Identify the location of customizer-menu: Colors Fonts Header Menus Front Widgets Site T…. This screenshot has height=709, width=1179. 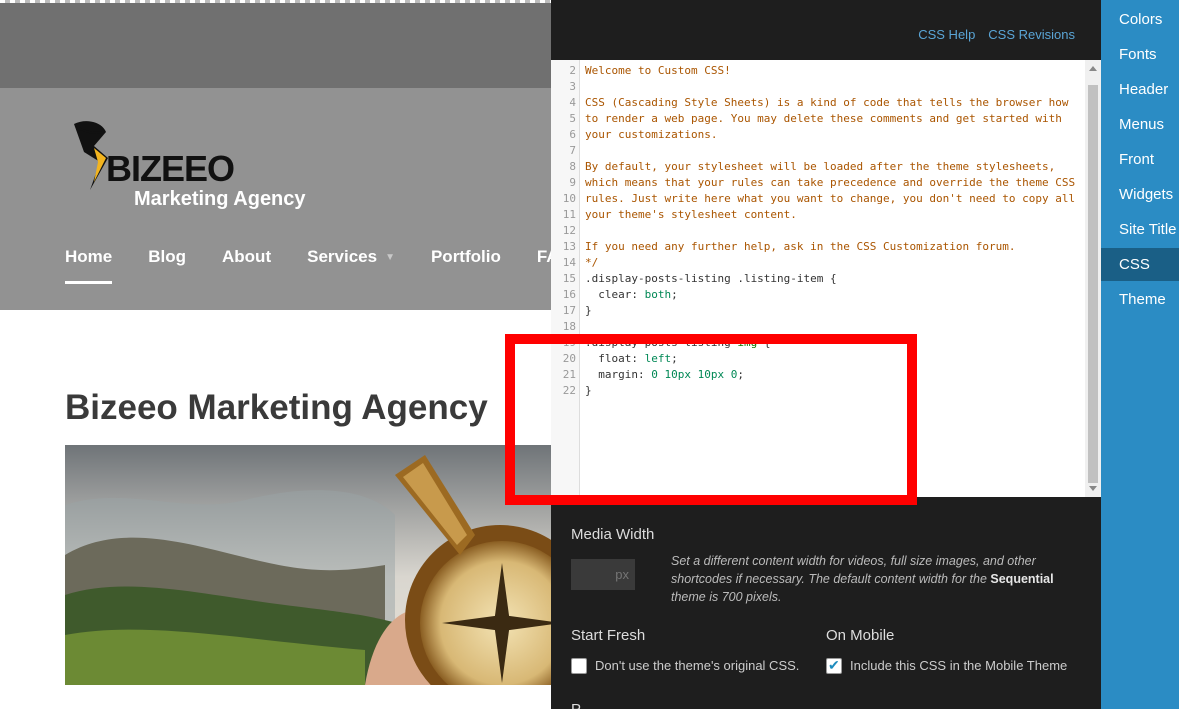
(1140, 354).